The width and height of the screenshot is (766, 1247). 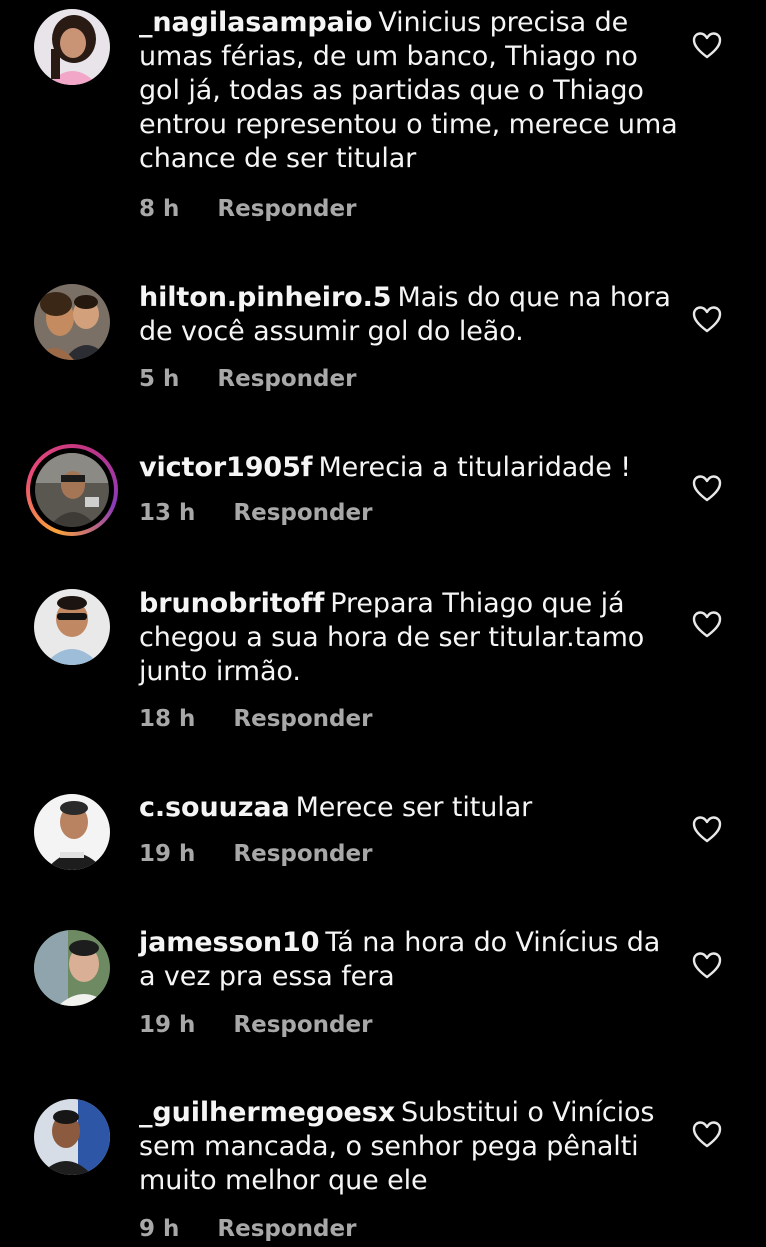 I want to click on comment-username: c.souuzaa, so click(x=214, y=807).